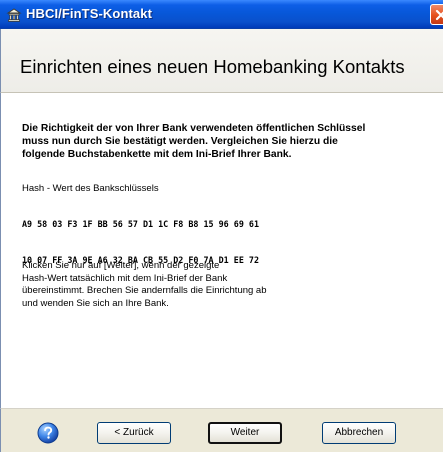 The image size is (443, 452). What do you see at coordinates (89, 13) in the screenshot?
I see `window-title: HBCI/FinTS-Kontakt` at bounding box center [89, 13].